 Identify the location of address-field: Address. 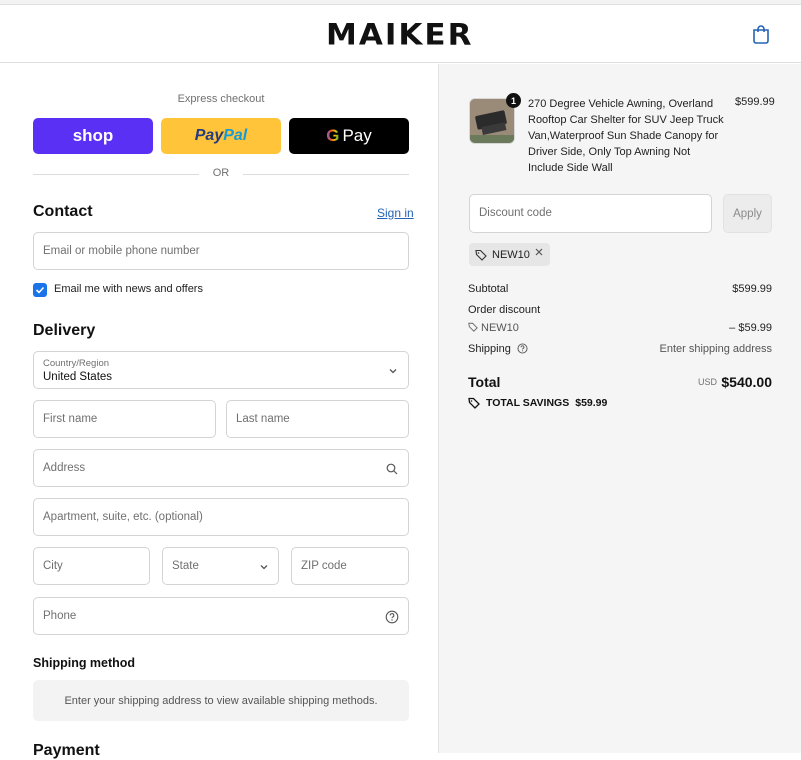
(221, 468).